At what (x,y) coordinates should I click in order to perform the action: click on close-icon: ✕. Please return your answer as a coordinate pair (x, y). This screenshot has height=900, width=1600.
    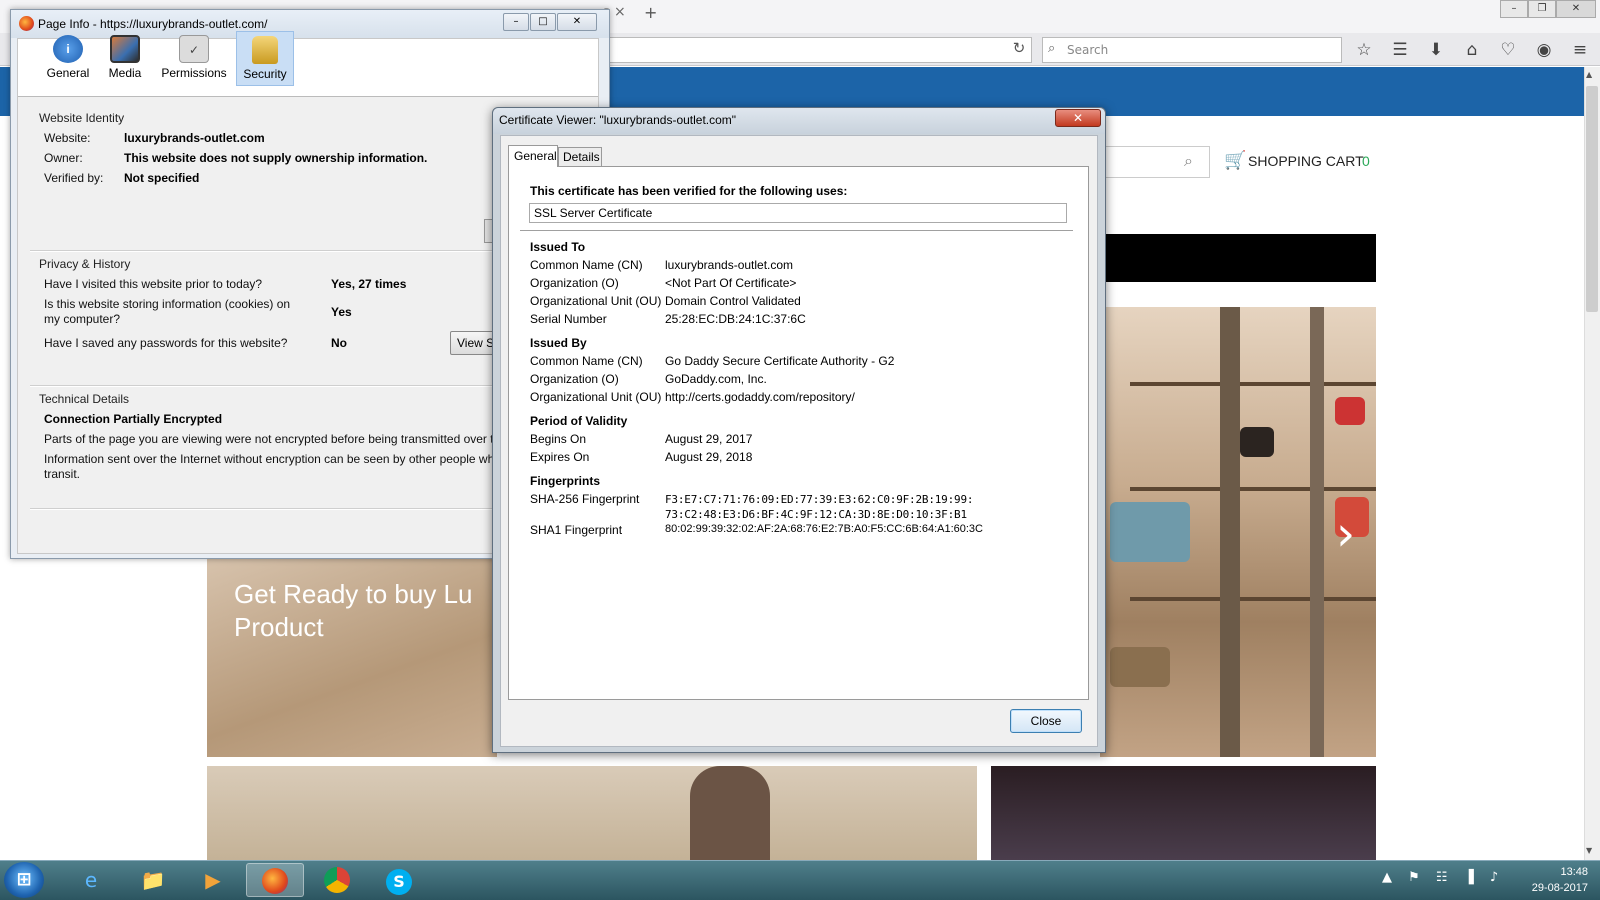
    Looking at the image, I should click on (1576, 9).